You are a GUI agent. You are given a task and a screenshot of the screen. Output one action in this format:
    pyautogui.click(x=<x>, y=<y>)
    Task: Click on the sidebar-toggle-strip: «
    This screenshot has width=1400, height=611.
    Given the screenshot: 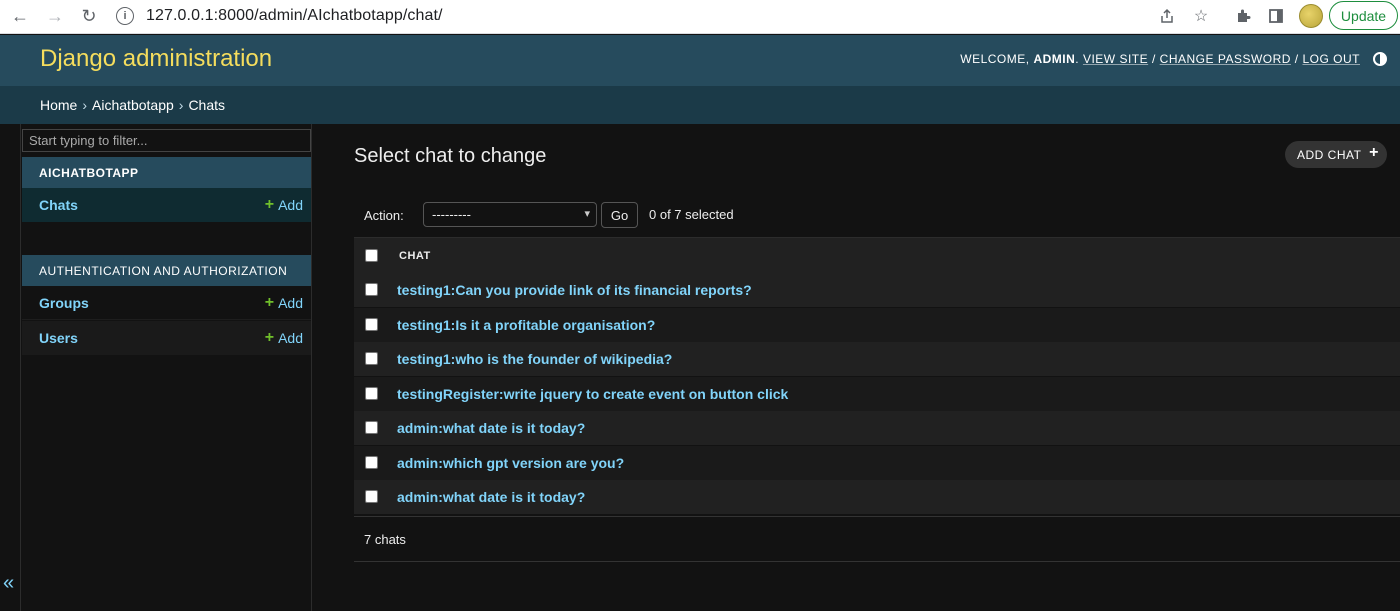 What is the action you would take?
    pyautogui.click(x=10, y=367)
    